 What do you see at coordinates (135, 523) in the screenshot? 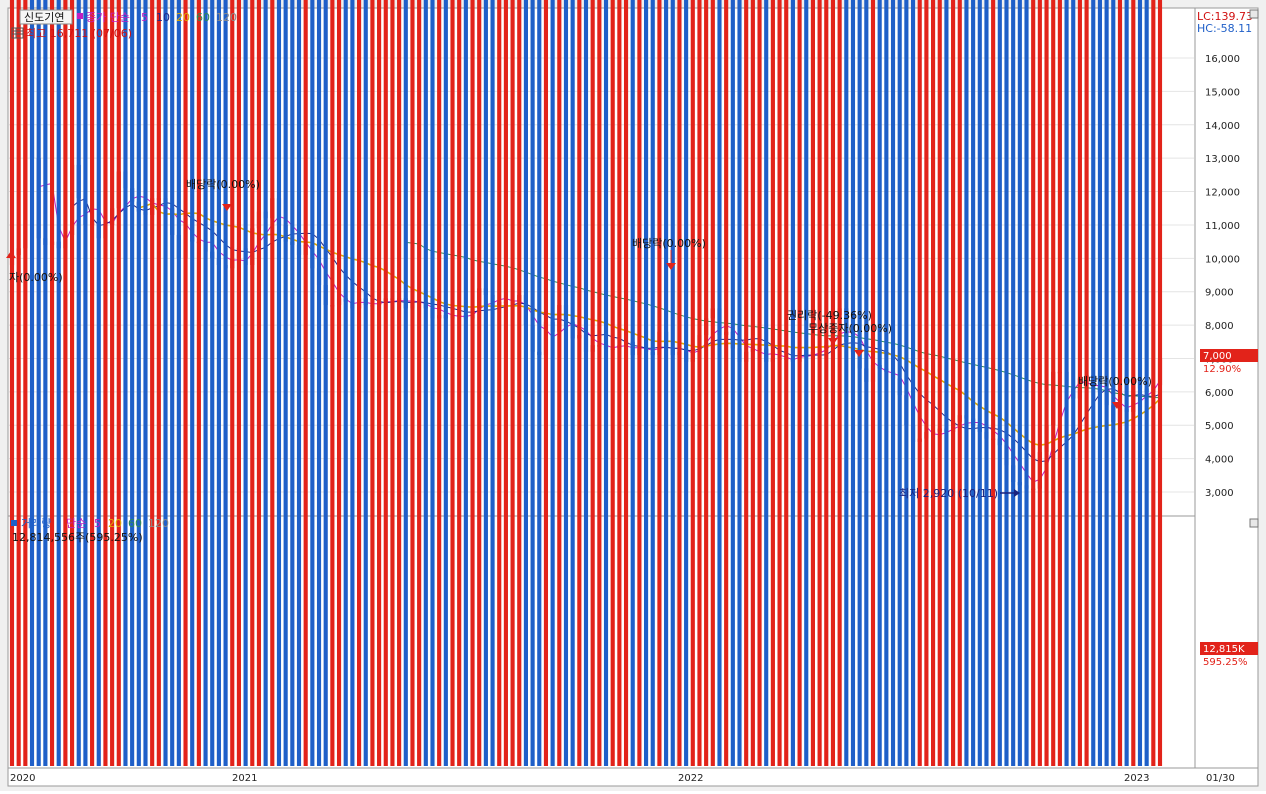
I see `vol-ma60-label: 60` at bounding box center [135, 523].